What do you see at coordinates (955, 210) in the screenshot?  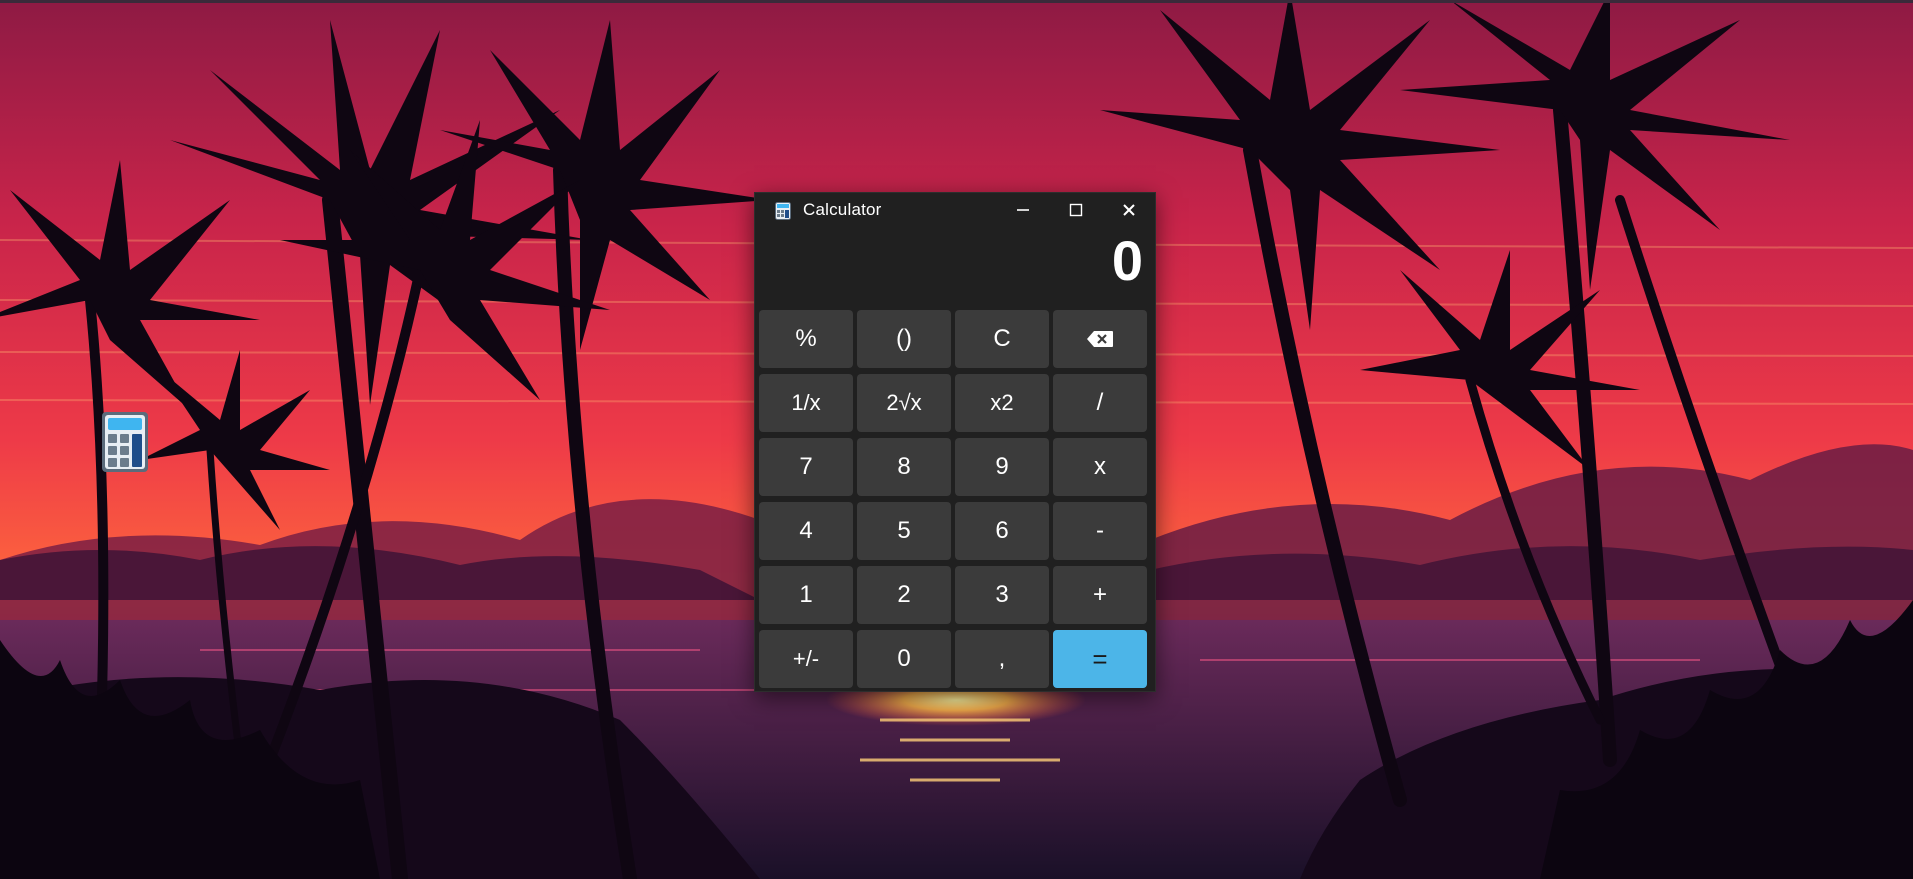 I see `title-bar: Calculator` at bounding box center [955, 210].